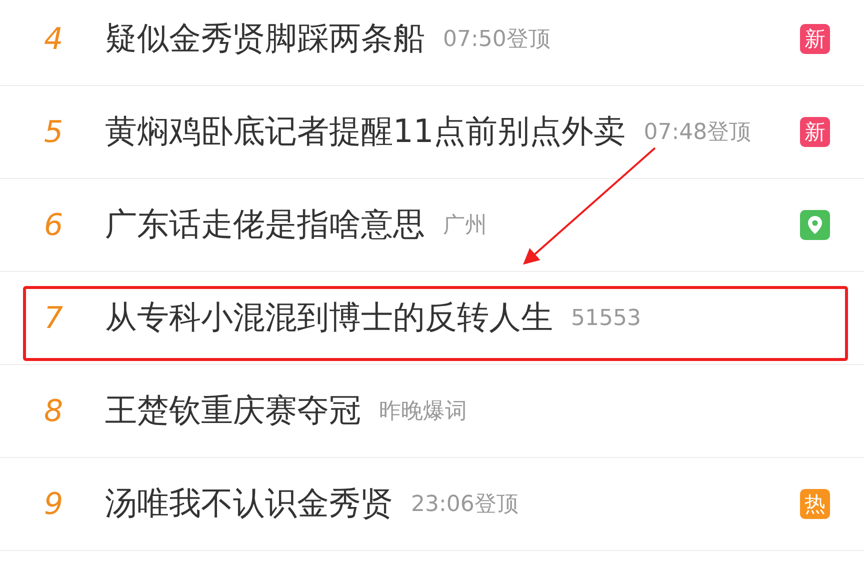  Describe the element at coordinates (329, 317) in the screenshot. I see `topic-title: 从专科小混混到博士的反转人生` at that location.